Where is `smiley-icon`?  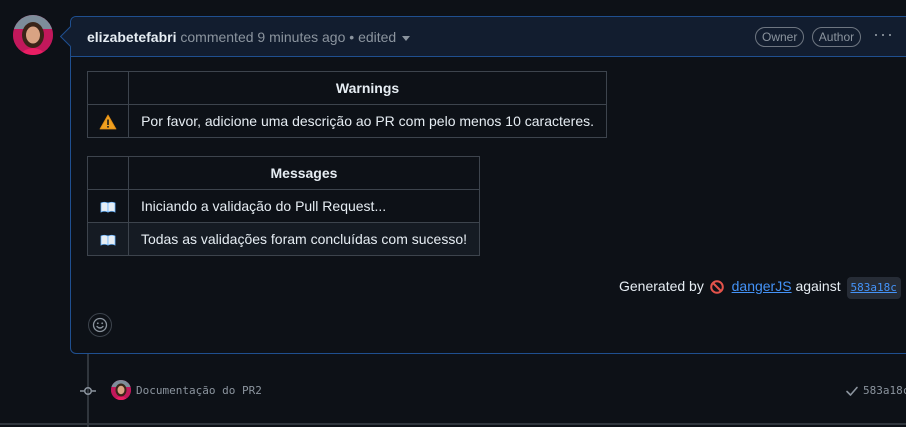
smiley-icon is located at coordinates (100, 325).